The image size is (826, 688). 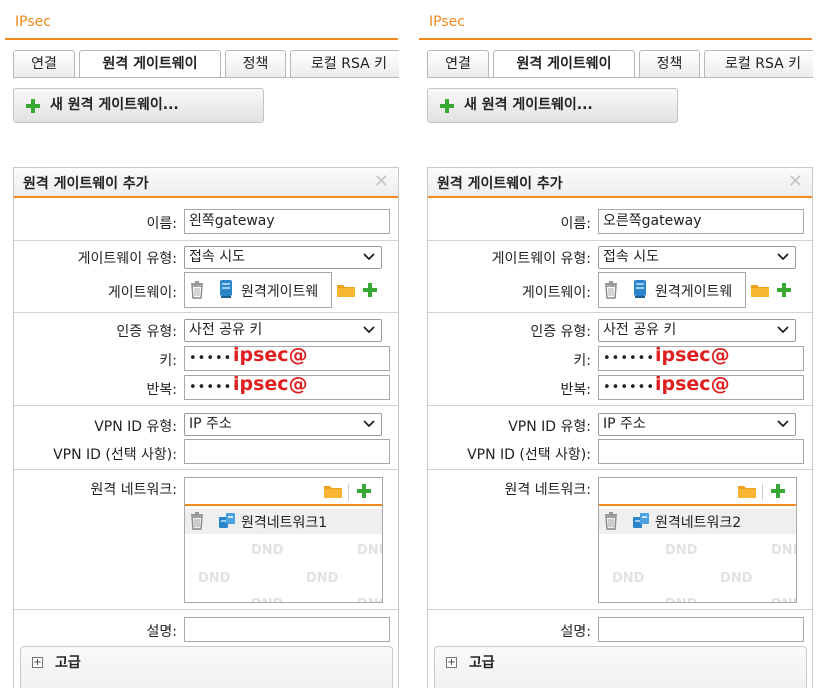 What do you see at coordinates (287, 221) in the screenshot?
I see `name-field: 왼쪽gateway` at bounding box center [287, 221].